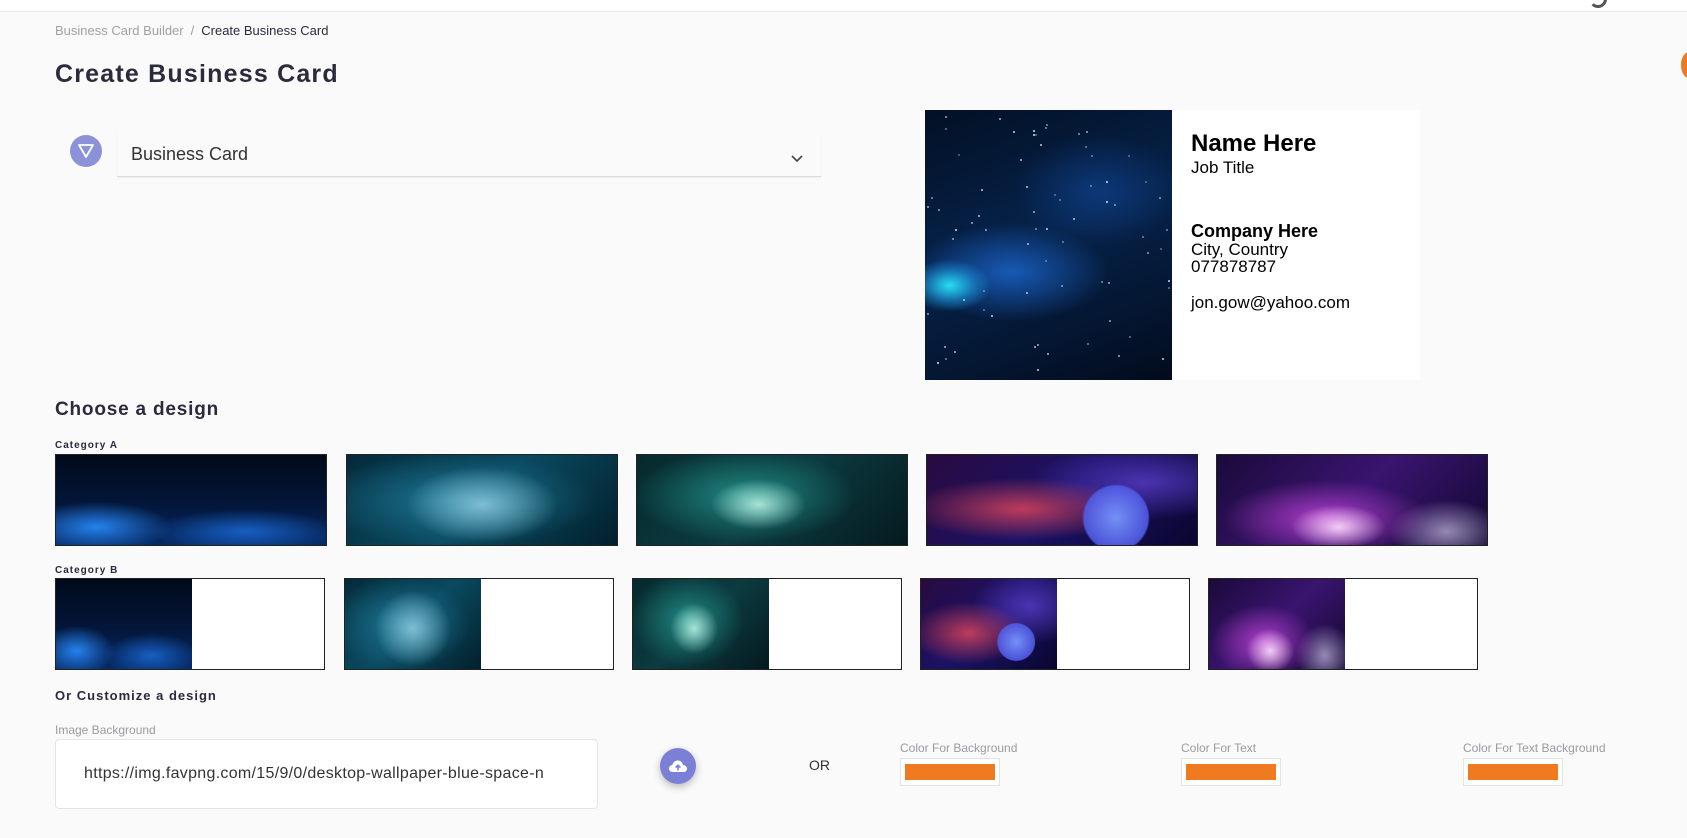 Image resolution: width=1687 pixels, height=838 pixels. Describe the element at coordinates (119, 30) in the screenshot. I see `breadcrumb-link-builder: Business Card Builder` at that location.